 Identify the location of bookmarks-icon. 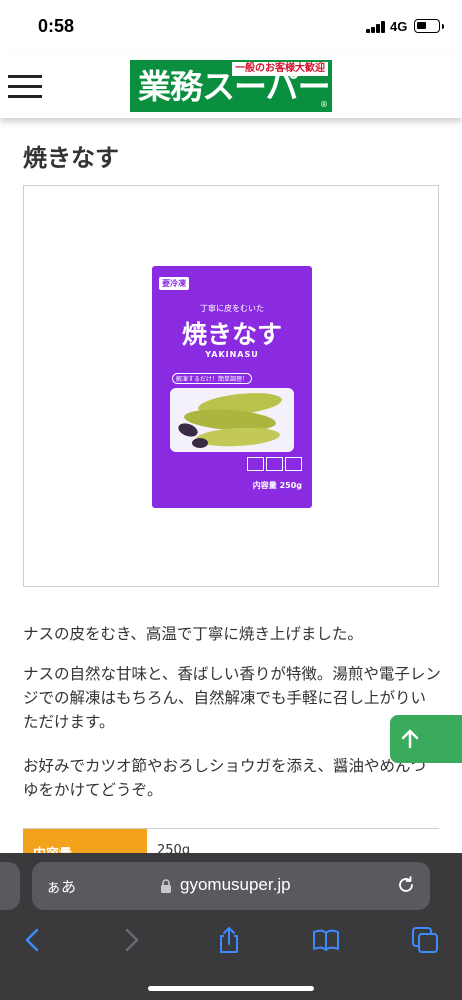
(326, 940).